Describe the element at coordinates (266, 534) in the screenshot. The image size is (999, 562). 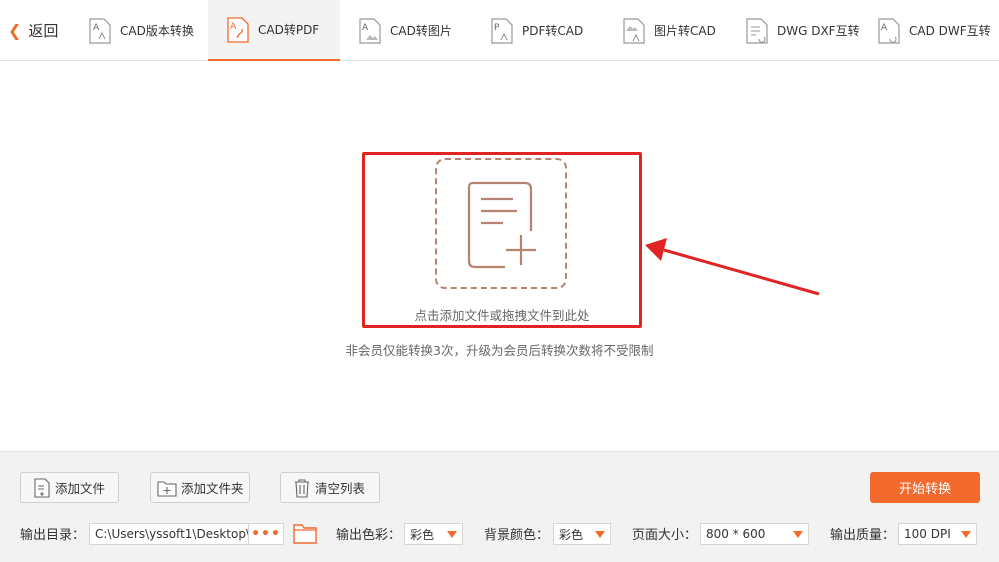
I see `browse-button: •••` at that location.